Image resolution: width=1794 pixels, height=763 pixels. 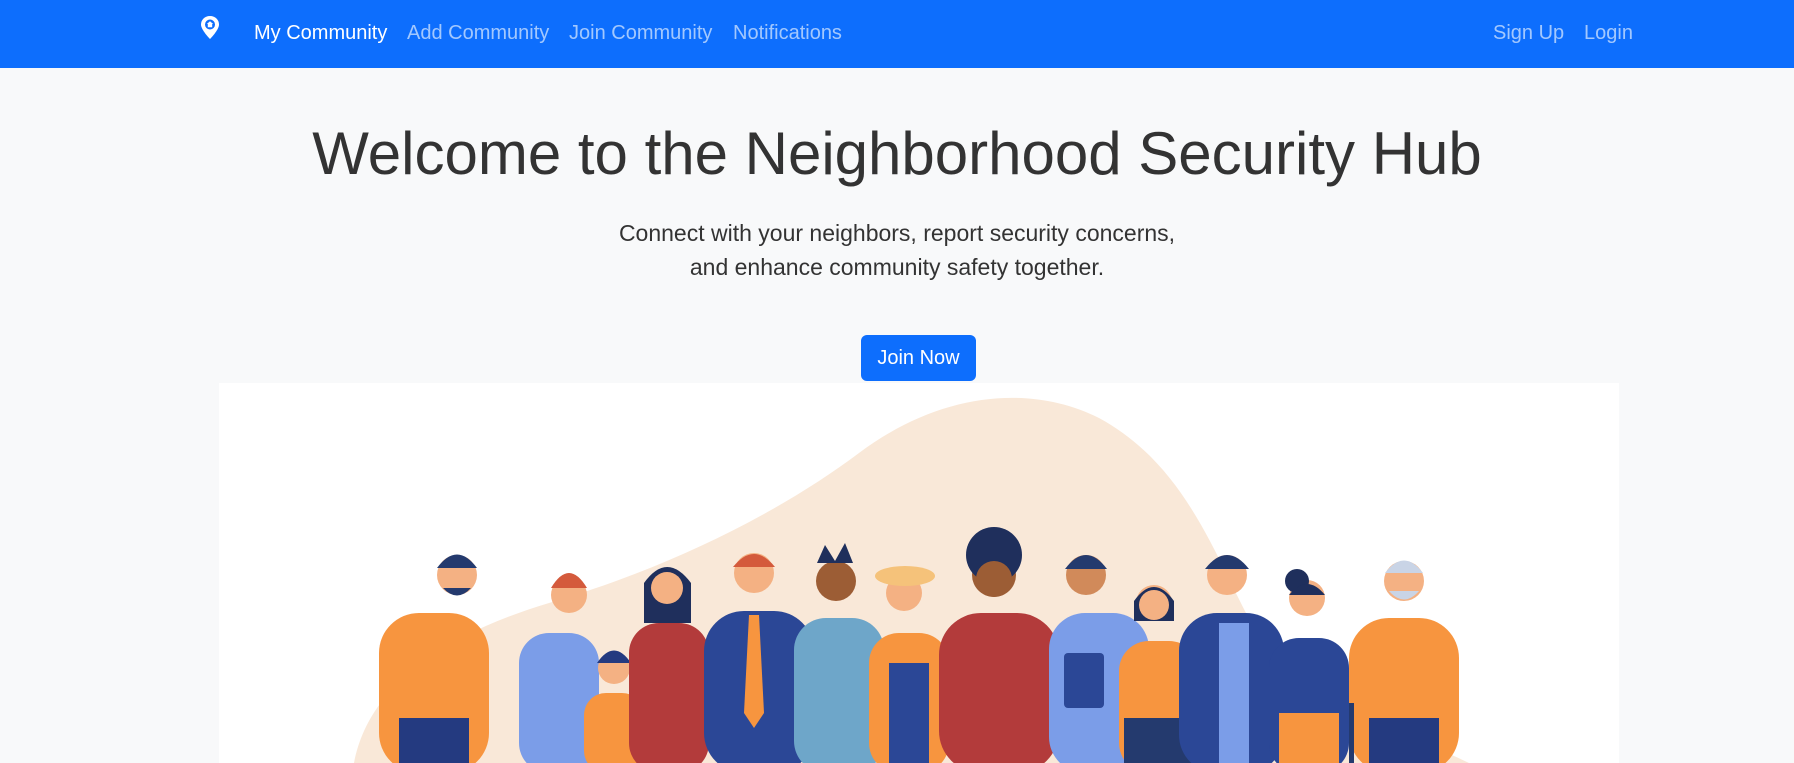 I want to click on nav-sign-up: Sign Up, so click(x=1528, y=33).